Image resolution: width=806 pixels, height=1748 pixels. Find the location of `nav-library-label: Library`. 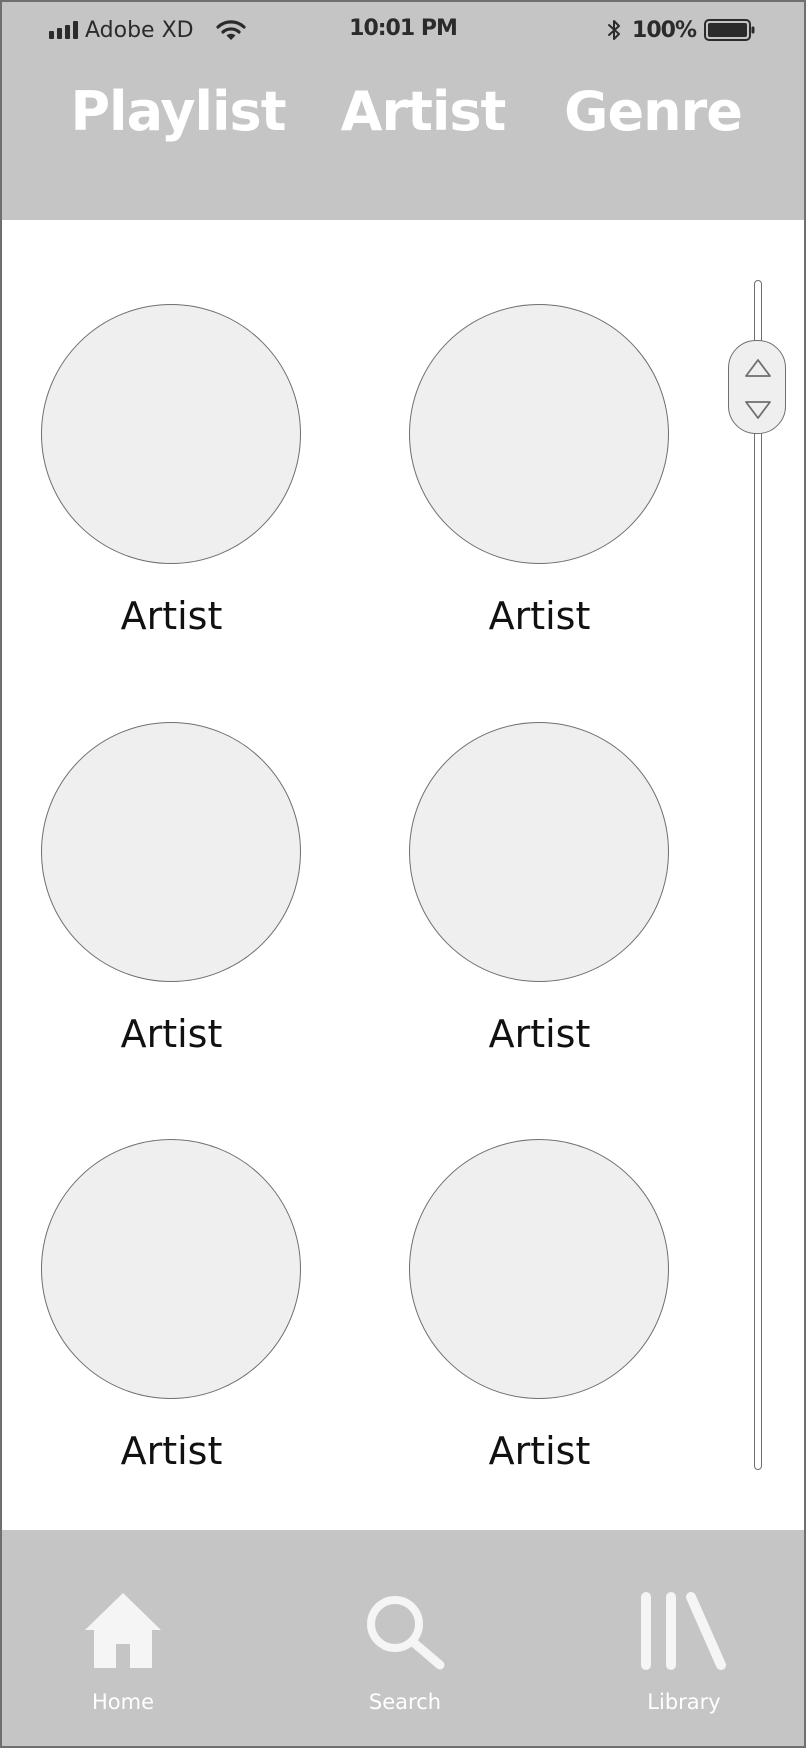

nav-library-label: Library is located at coordinates (684, 1702).